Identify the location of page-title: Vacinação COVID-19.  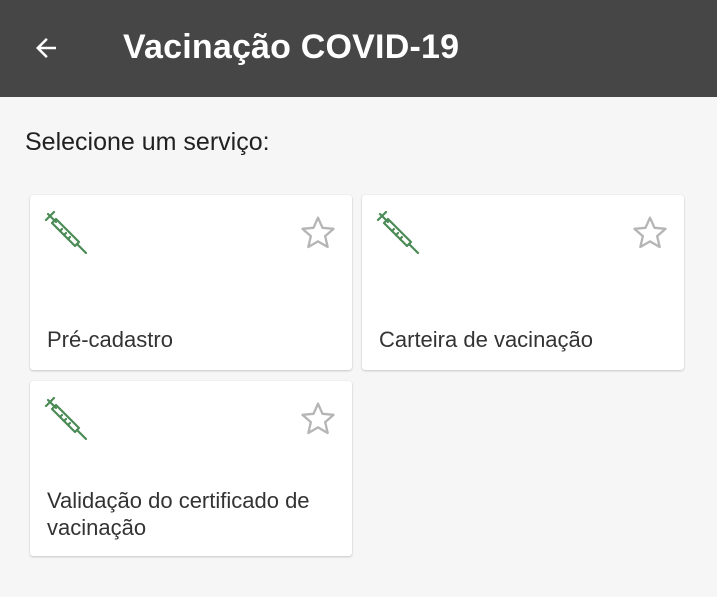
(291, 47).